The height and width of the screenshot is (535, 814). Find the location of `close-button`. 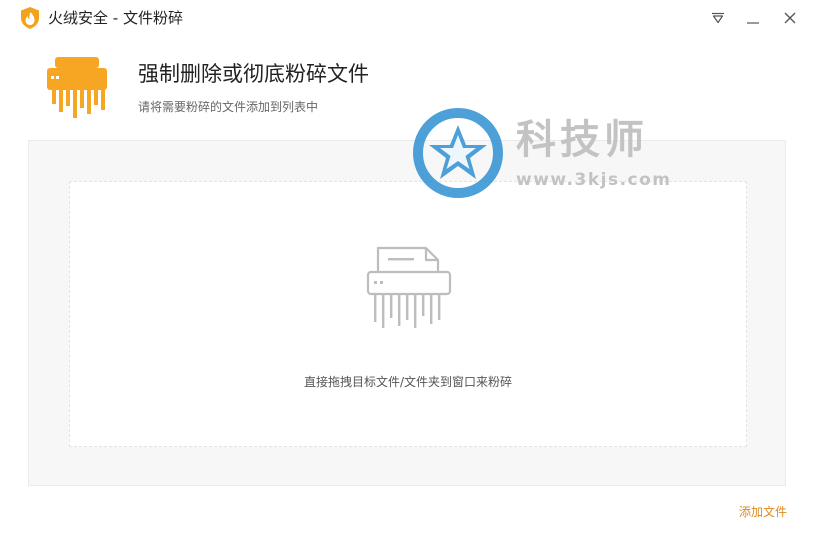

close-button is located at coordinates (790, 18).